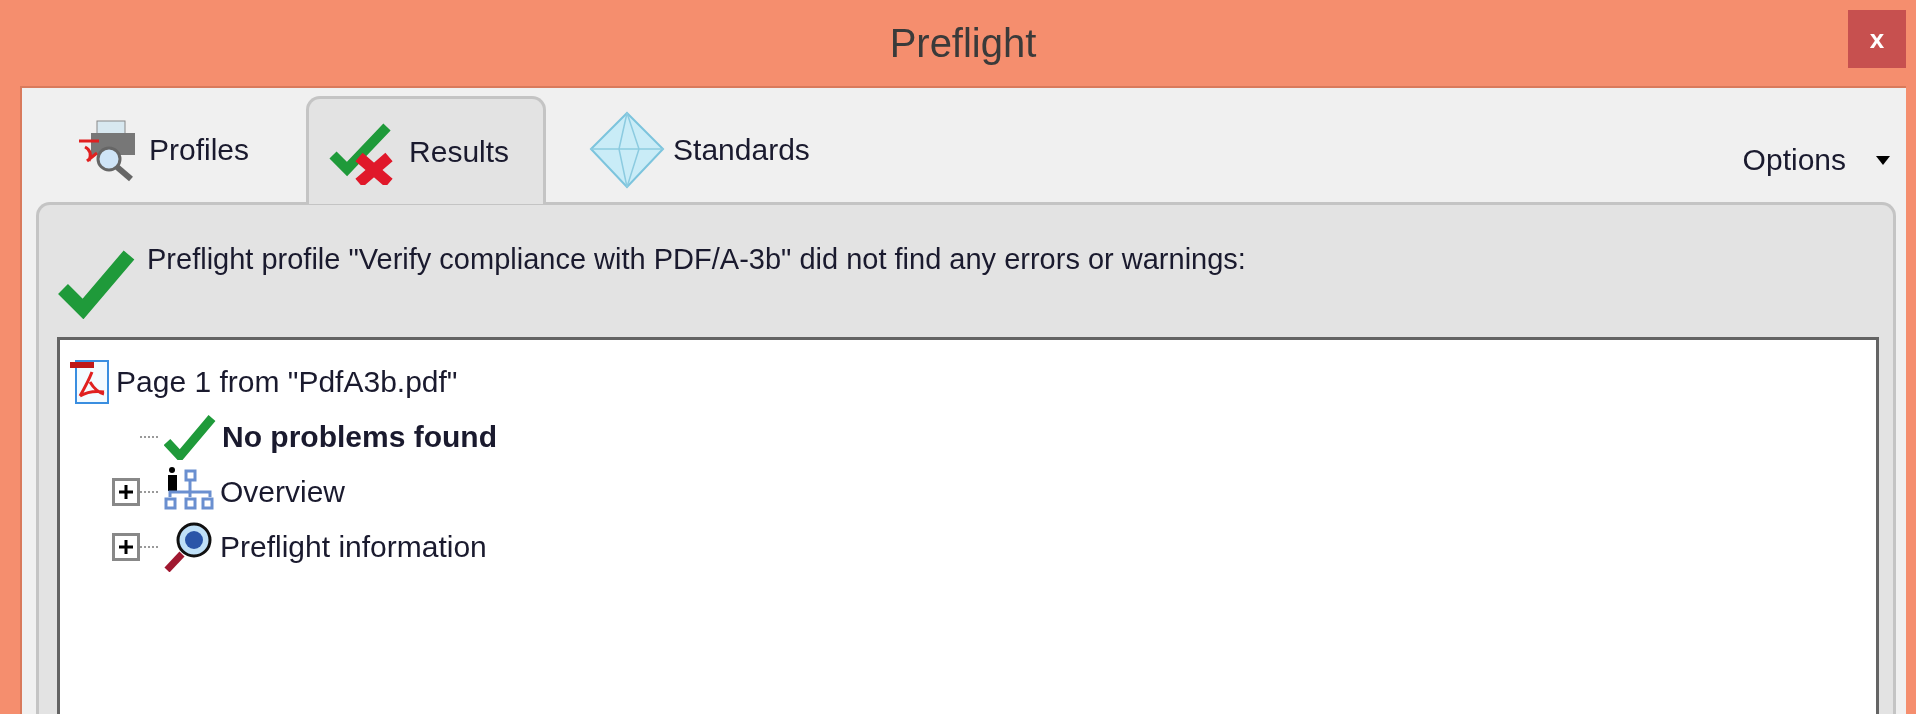  I want to click on window-title: Preflight, so click(963, 43).